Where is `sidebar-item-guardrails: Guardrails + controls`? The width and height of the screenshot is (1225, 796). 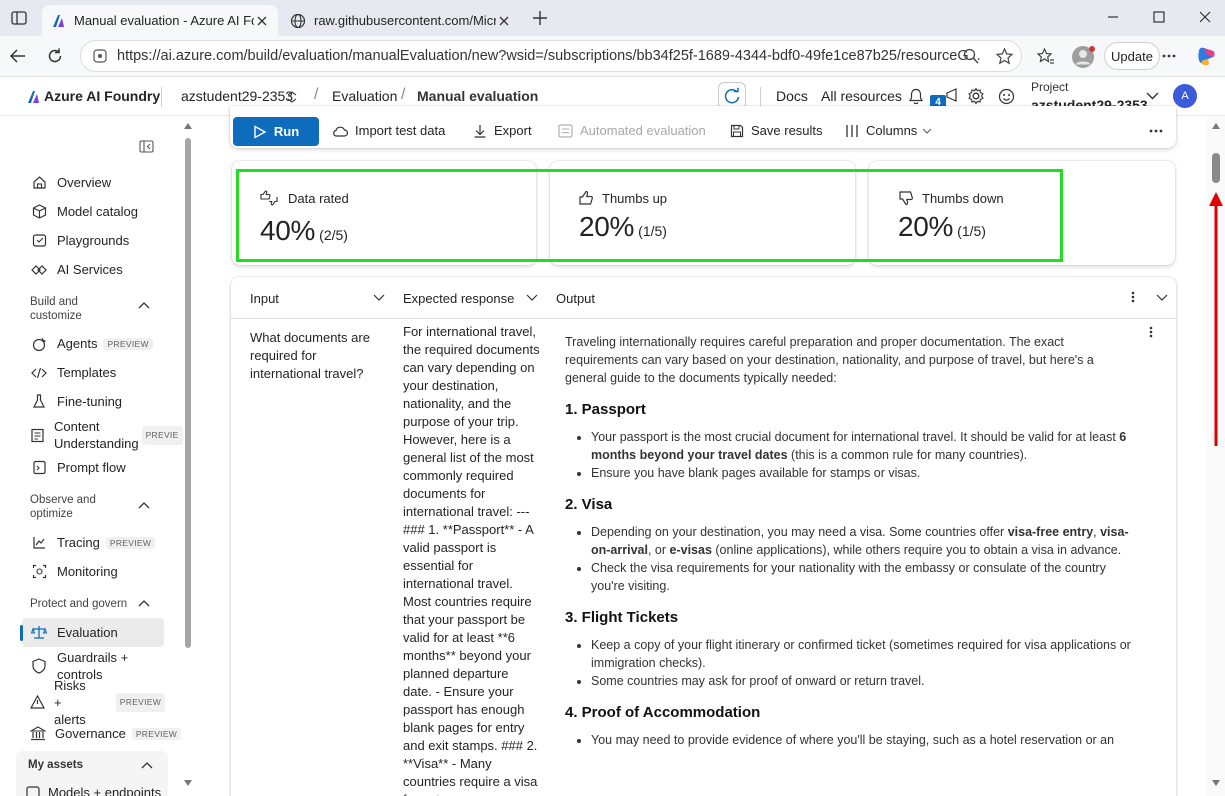
sidebar-item-guardrails: Guardrails + controls is located at coordinates (93, 666).